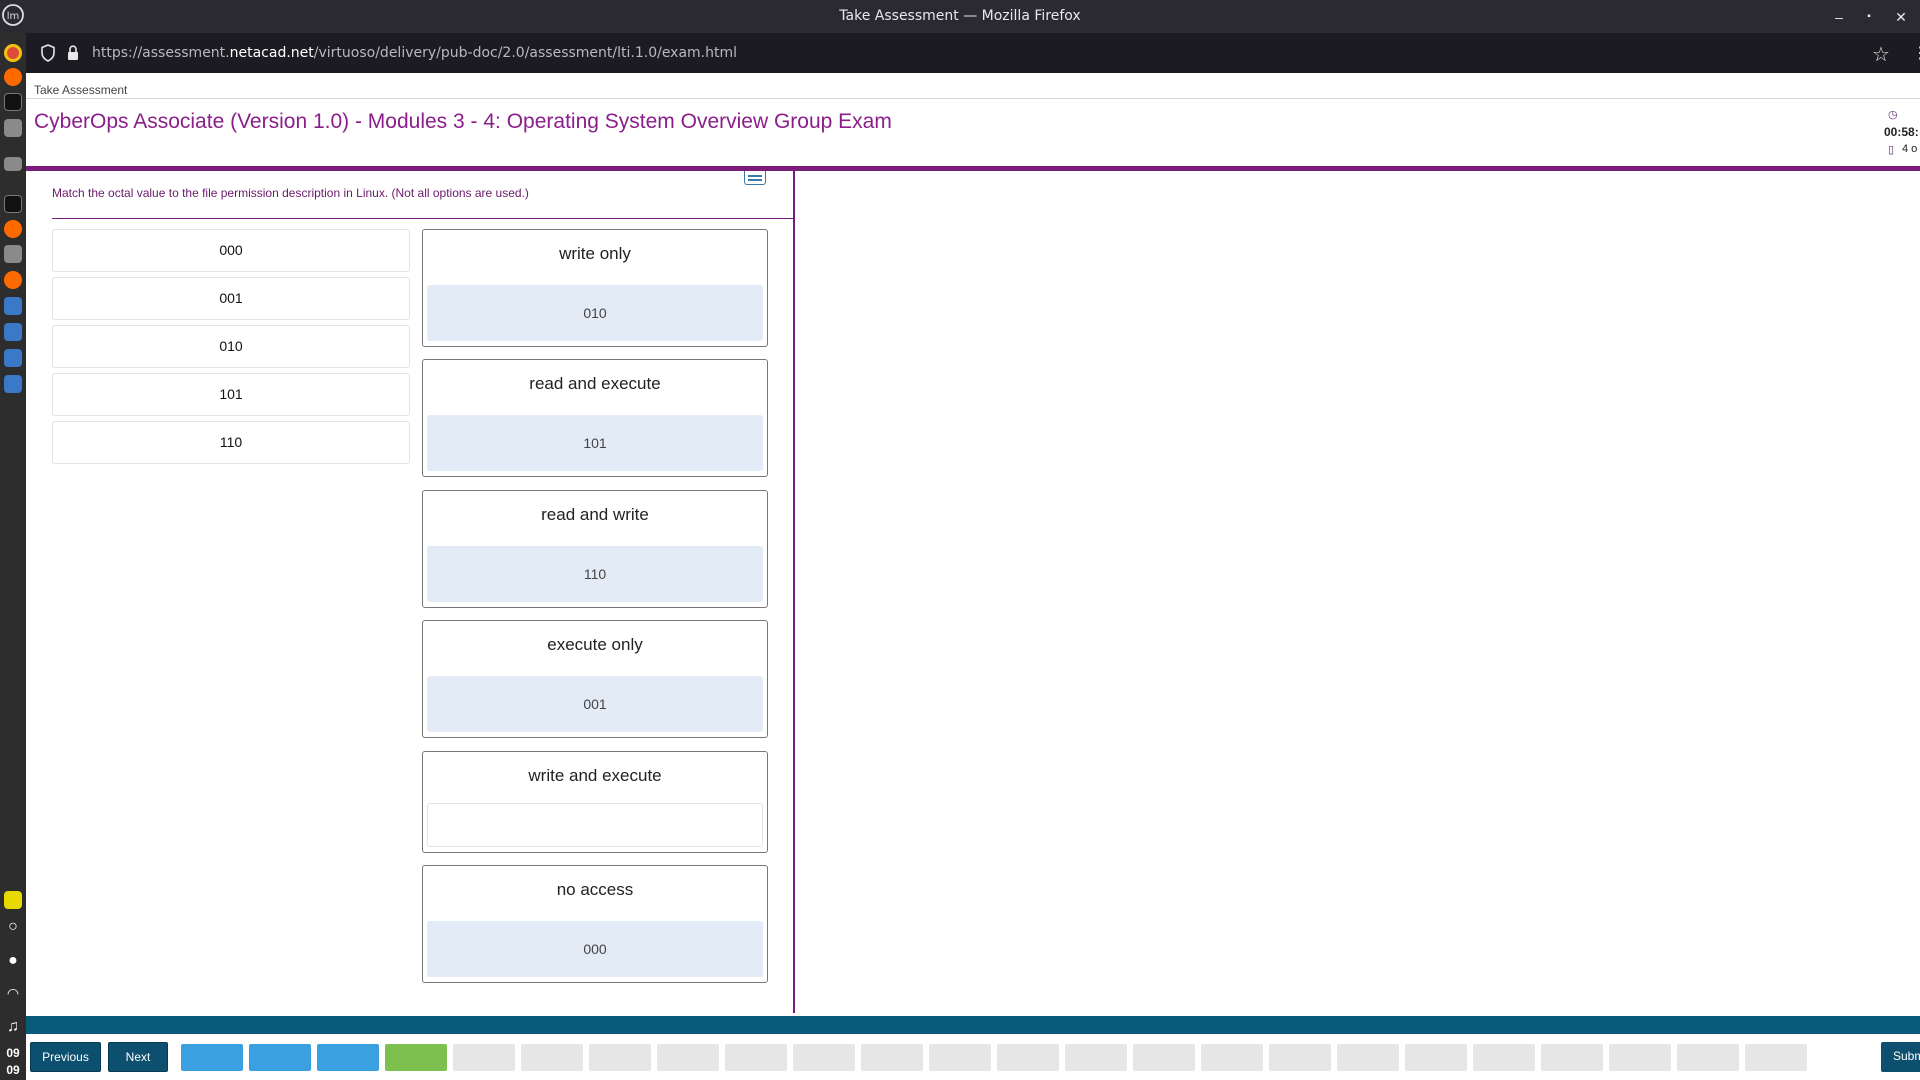 The image size is (1920, 1080). What do you see at coordinates (231, 346) in the screenshot?
I see `option-010: 010` at bounding box center [231, 346].